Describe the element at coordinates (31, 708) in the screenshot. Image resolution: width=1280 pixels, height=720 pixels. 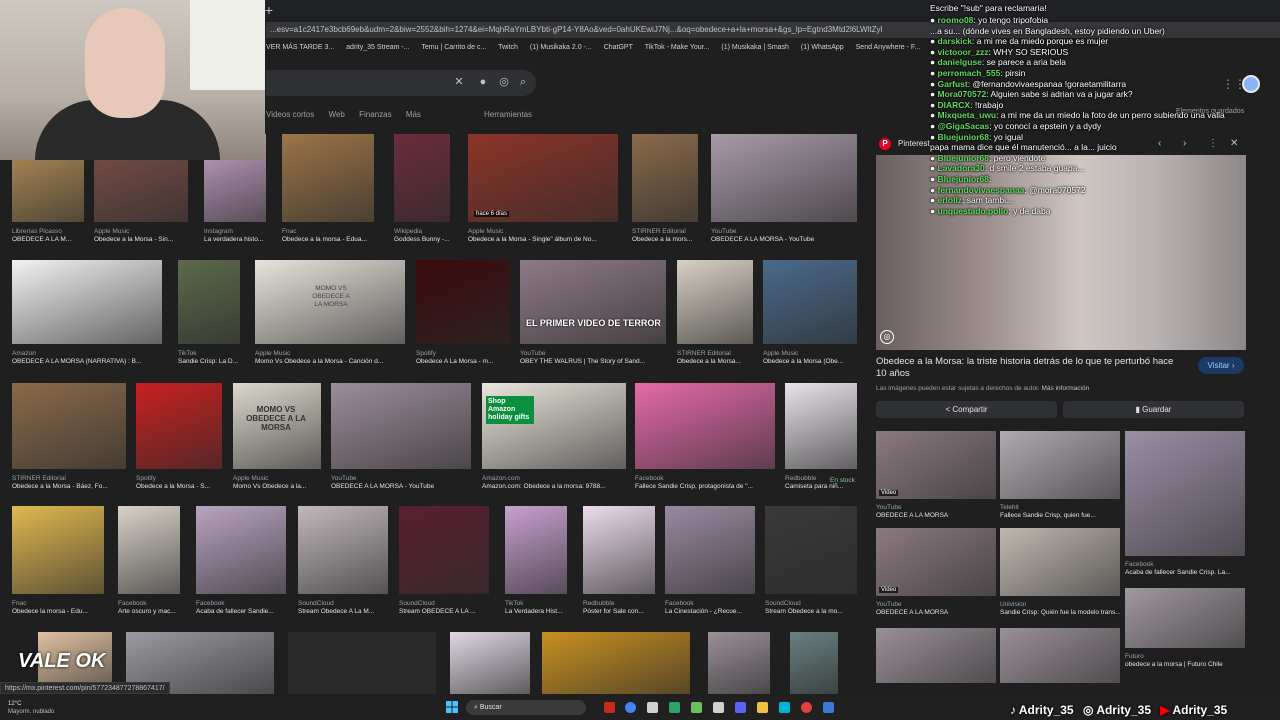
I see `weather-widget: 12°C Mayorm. nublado` at that location.